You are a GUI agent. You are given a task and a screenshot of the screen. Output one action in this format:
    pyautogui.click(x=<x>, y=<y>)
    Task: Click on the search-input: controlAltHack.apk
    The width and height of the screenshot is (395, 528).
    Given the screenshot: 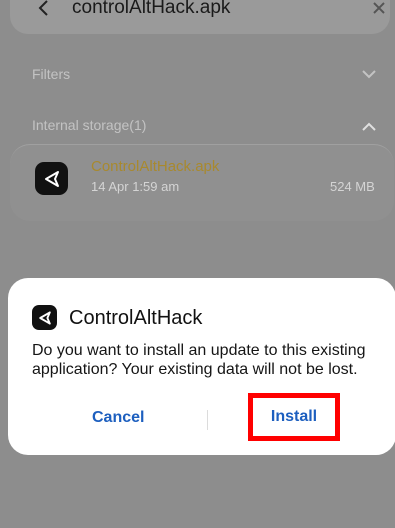 What is the action you would take?
    pyautogui.click(x=151, y=10)
    